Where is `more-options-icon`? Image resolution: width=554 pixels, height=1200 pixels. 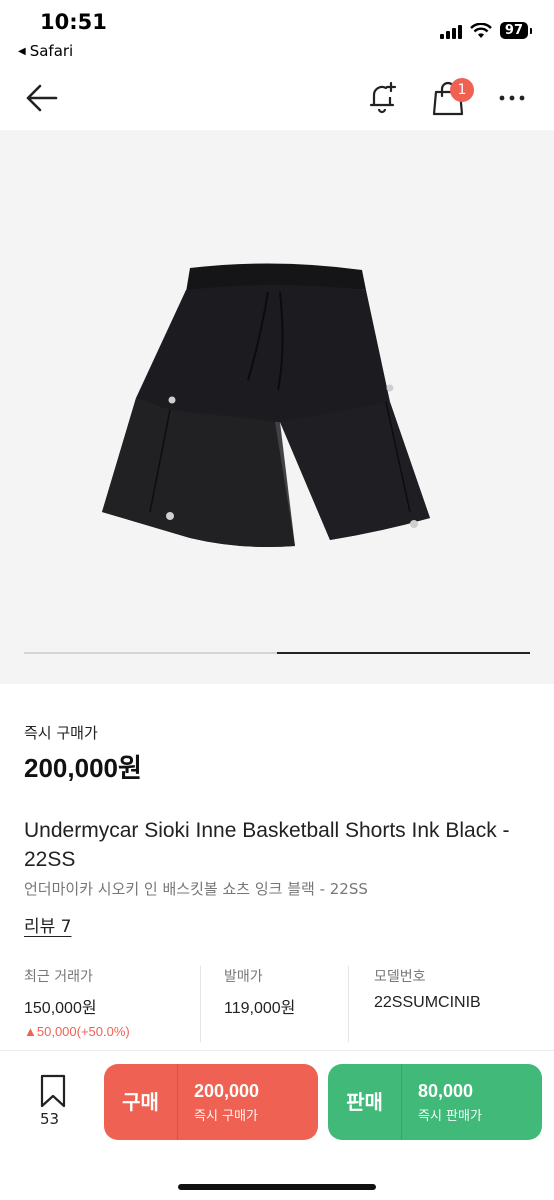 more-options-icon is located at coordinates (512, 98).